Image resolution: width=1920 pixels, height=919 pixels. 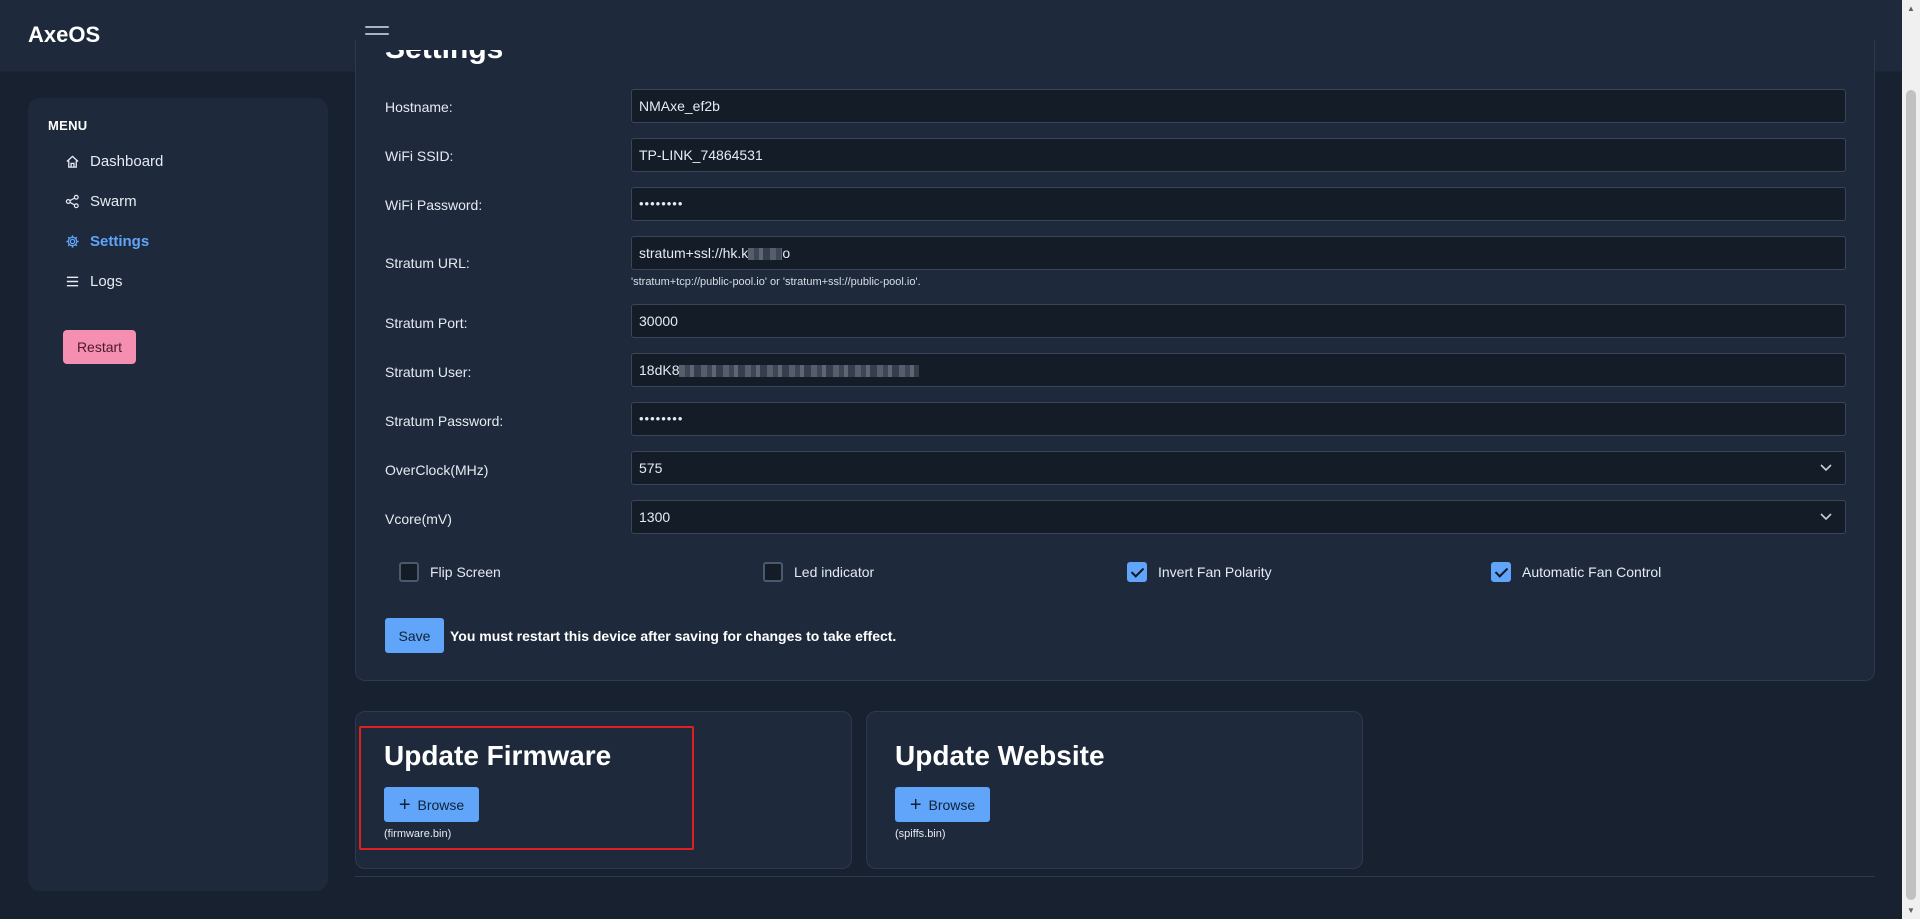 I want to click on checkbox-label: Flip Screen, so click(x=465, y=572).